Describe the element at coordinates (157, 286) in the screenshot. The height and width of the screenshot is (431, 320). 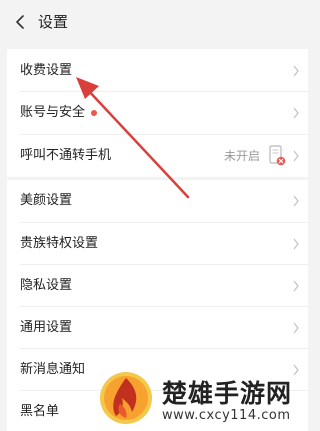
I see `row-privacy-settings: 隐私设置` at that location.